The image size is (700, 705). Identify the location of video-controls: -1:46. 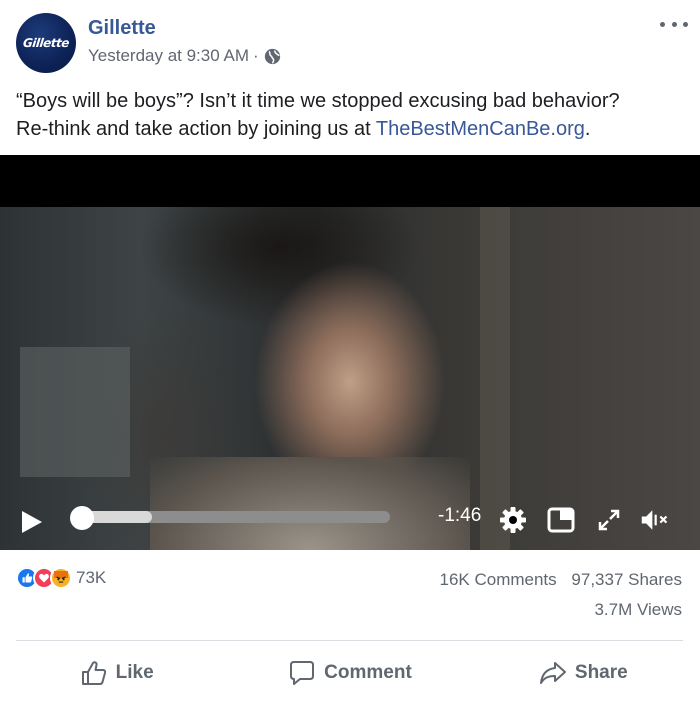
(350, 521).